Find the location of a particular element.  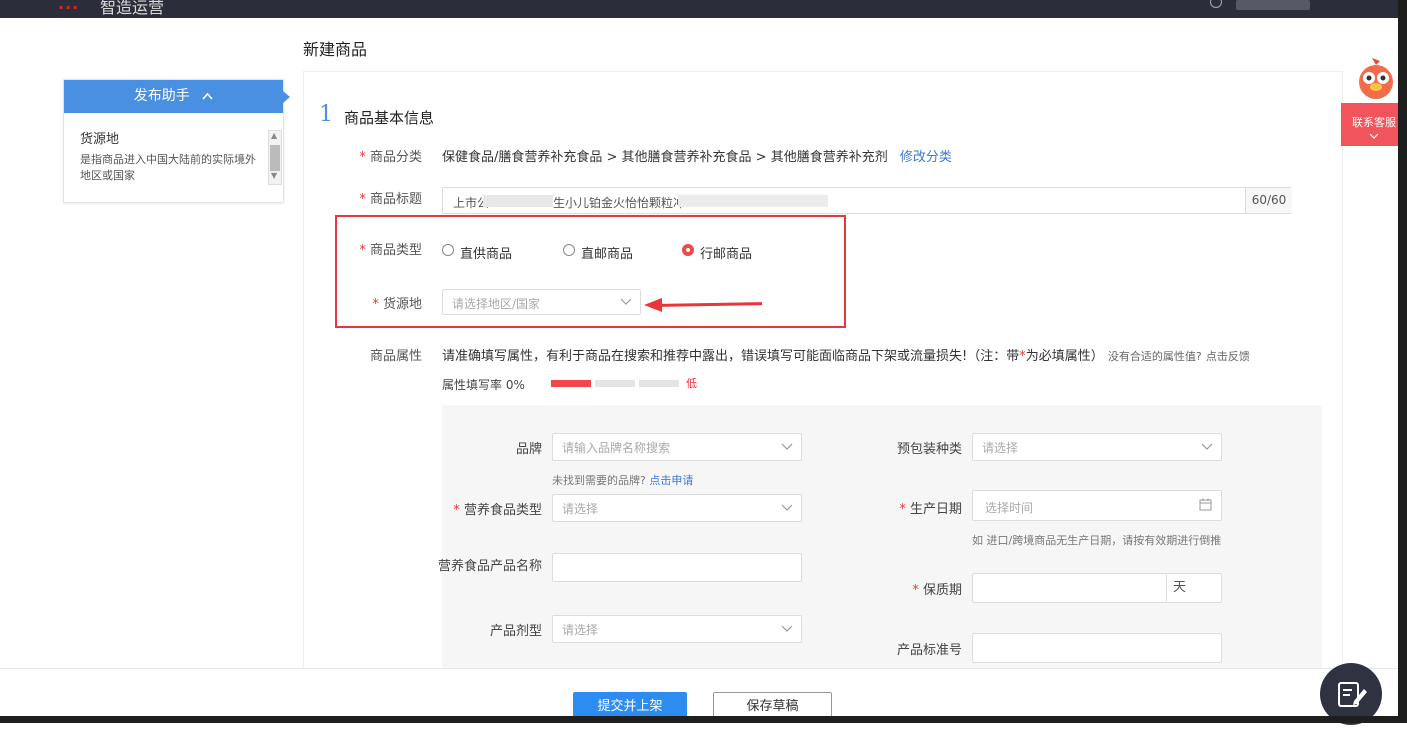

user-name-redacted is located at coordinates (1273, 5).